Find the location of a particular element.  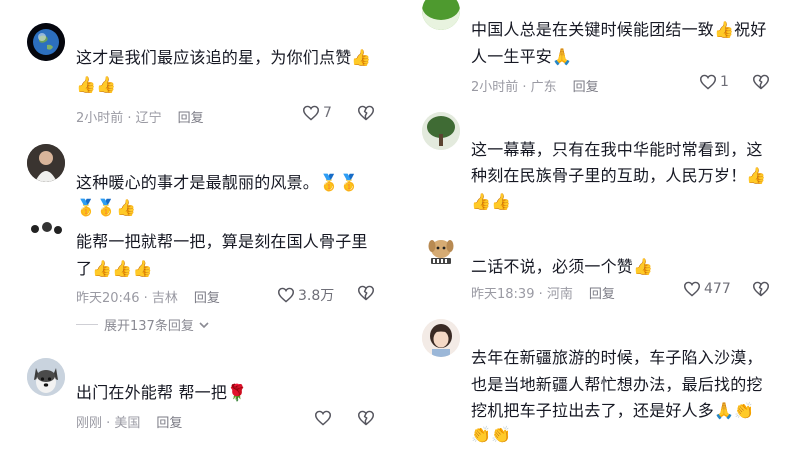

chevron-down-icon is located at coordinates (204, 324).